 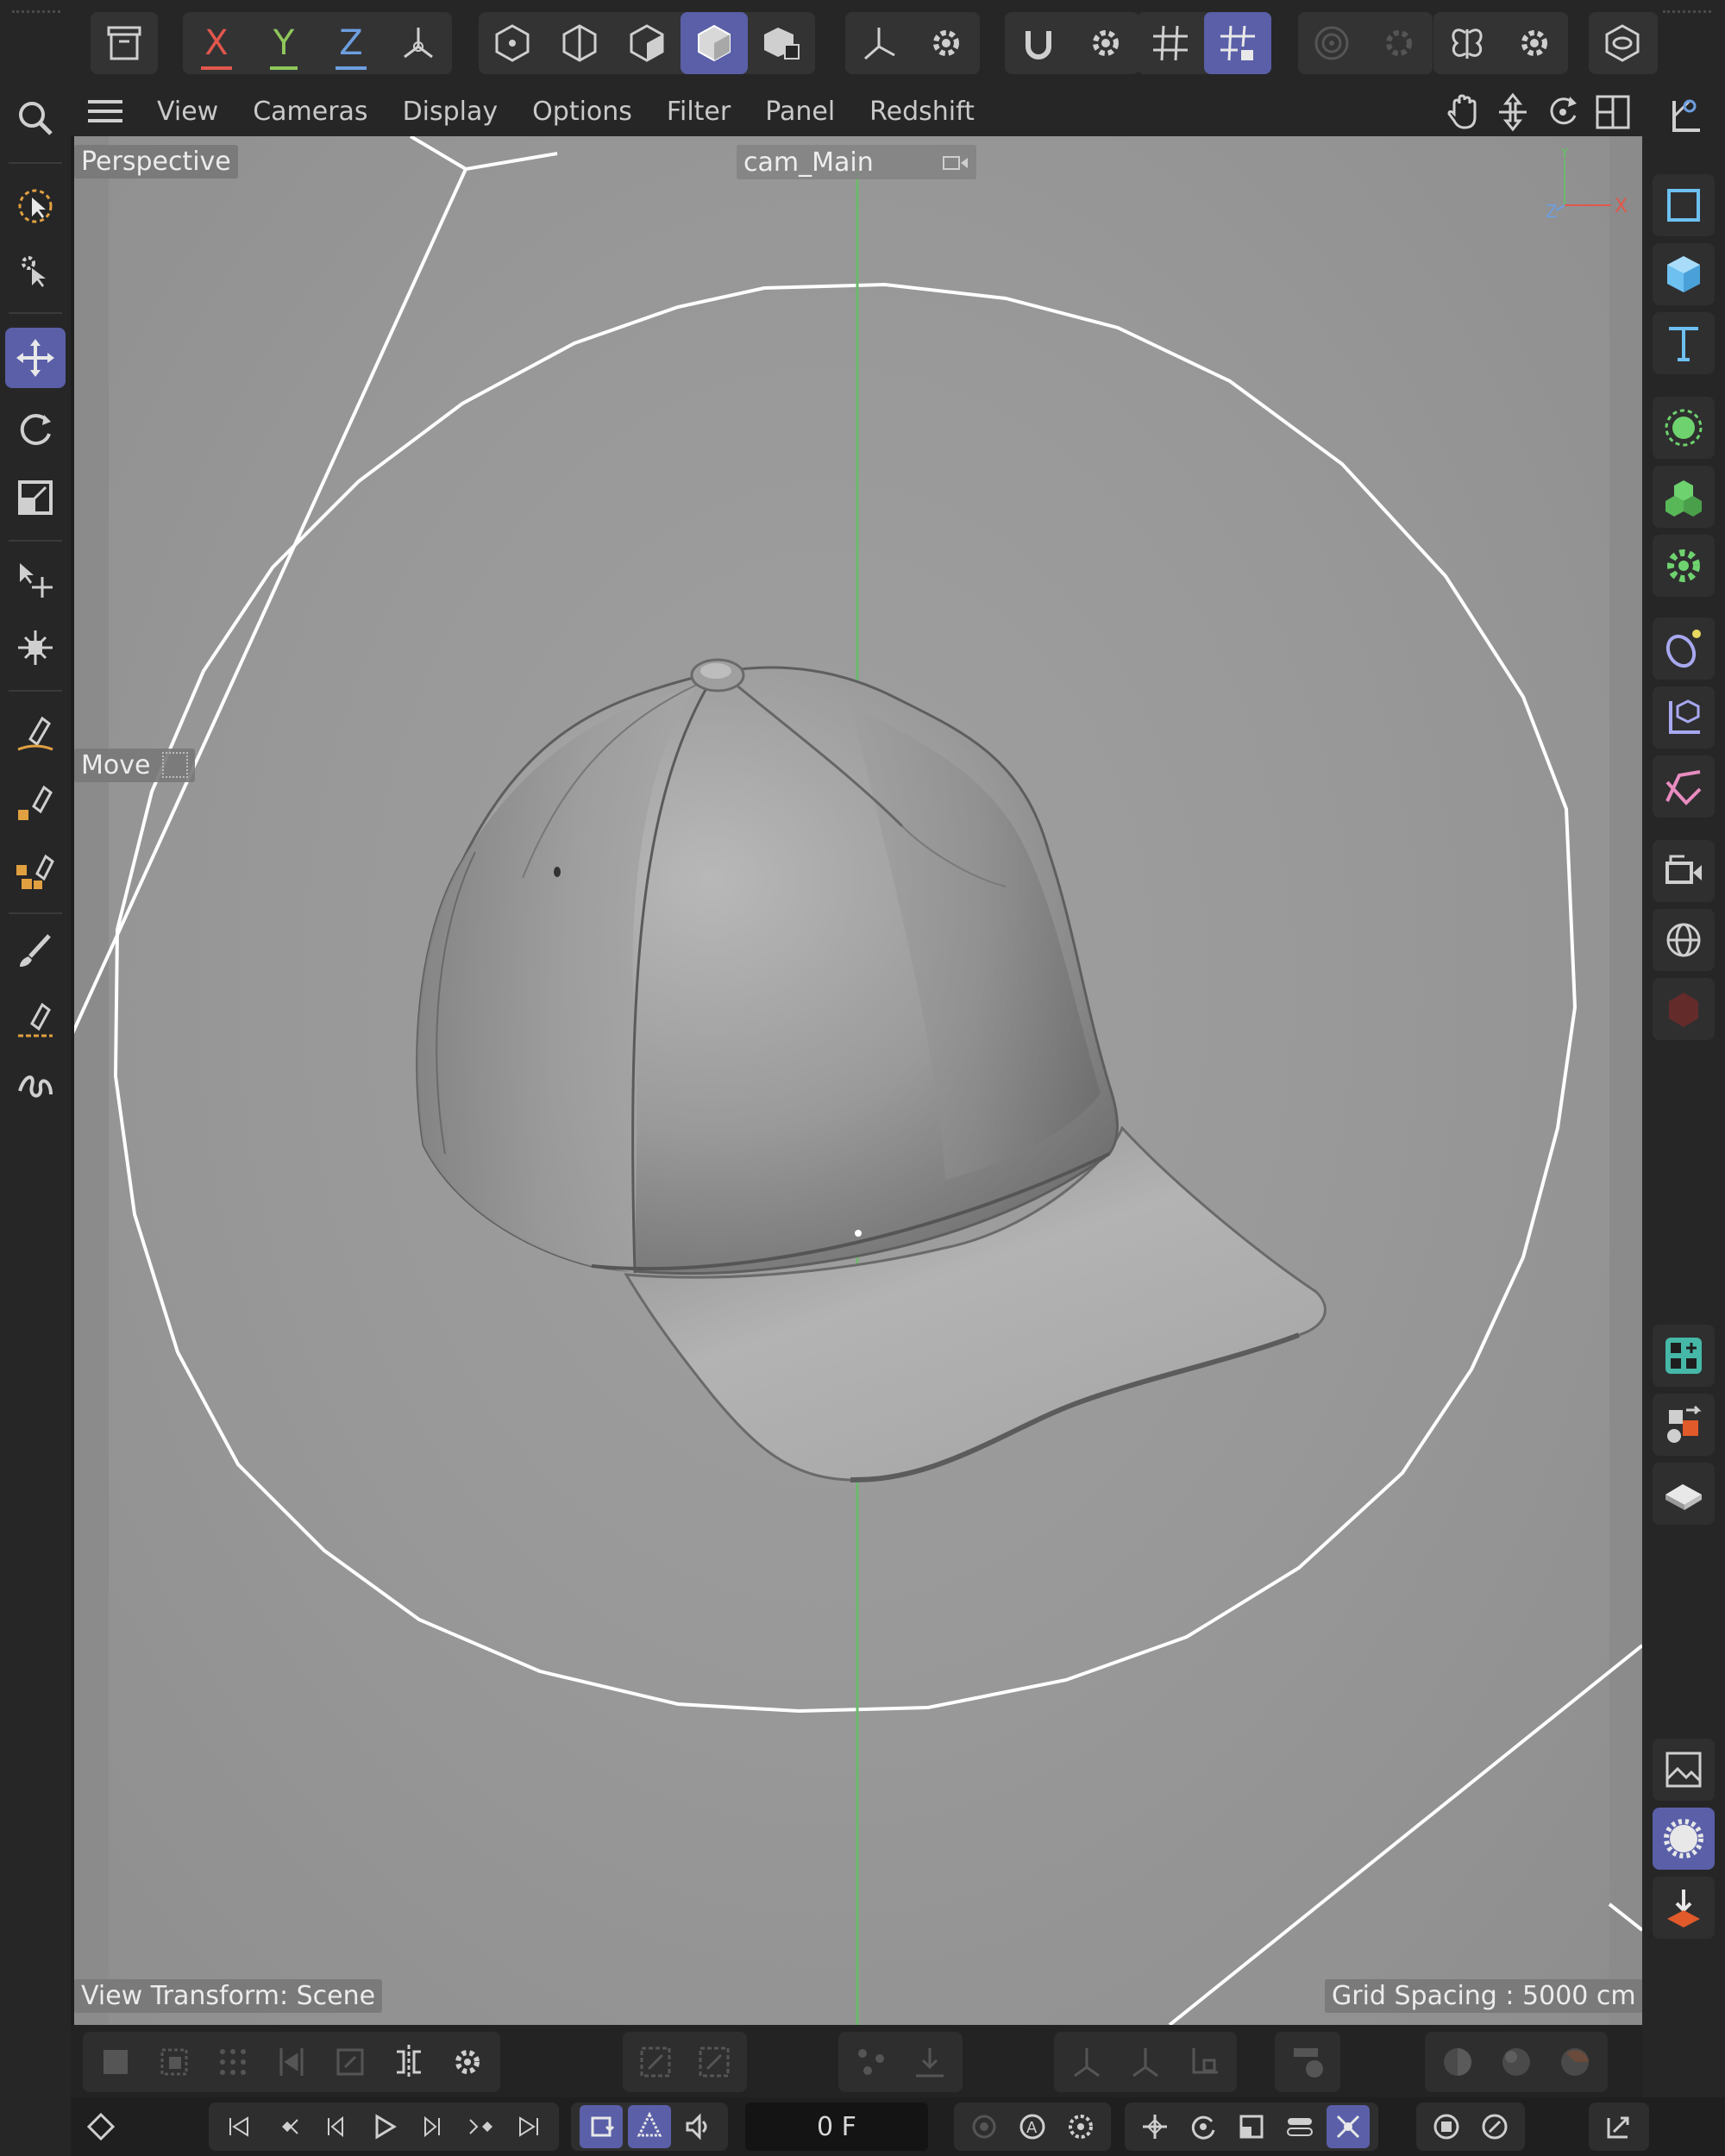 What do you see at coordinates (216, 43) in the screenshot?
I see `axis-x-toggle: X` at bounding box center [216, 43].